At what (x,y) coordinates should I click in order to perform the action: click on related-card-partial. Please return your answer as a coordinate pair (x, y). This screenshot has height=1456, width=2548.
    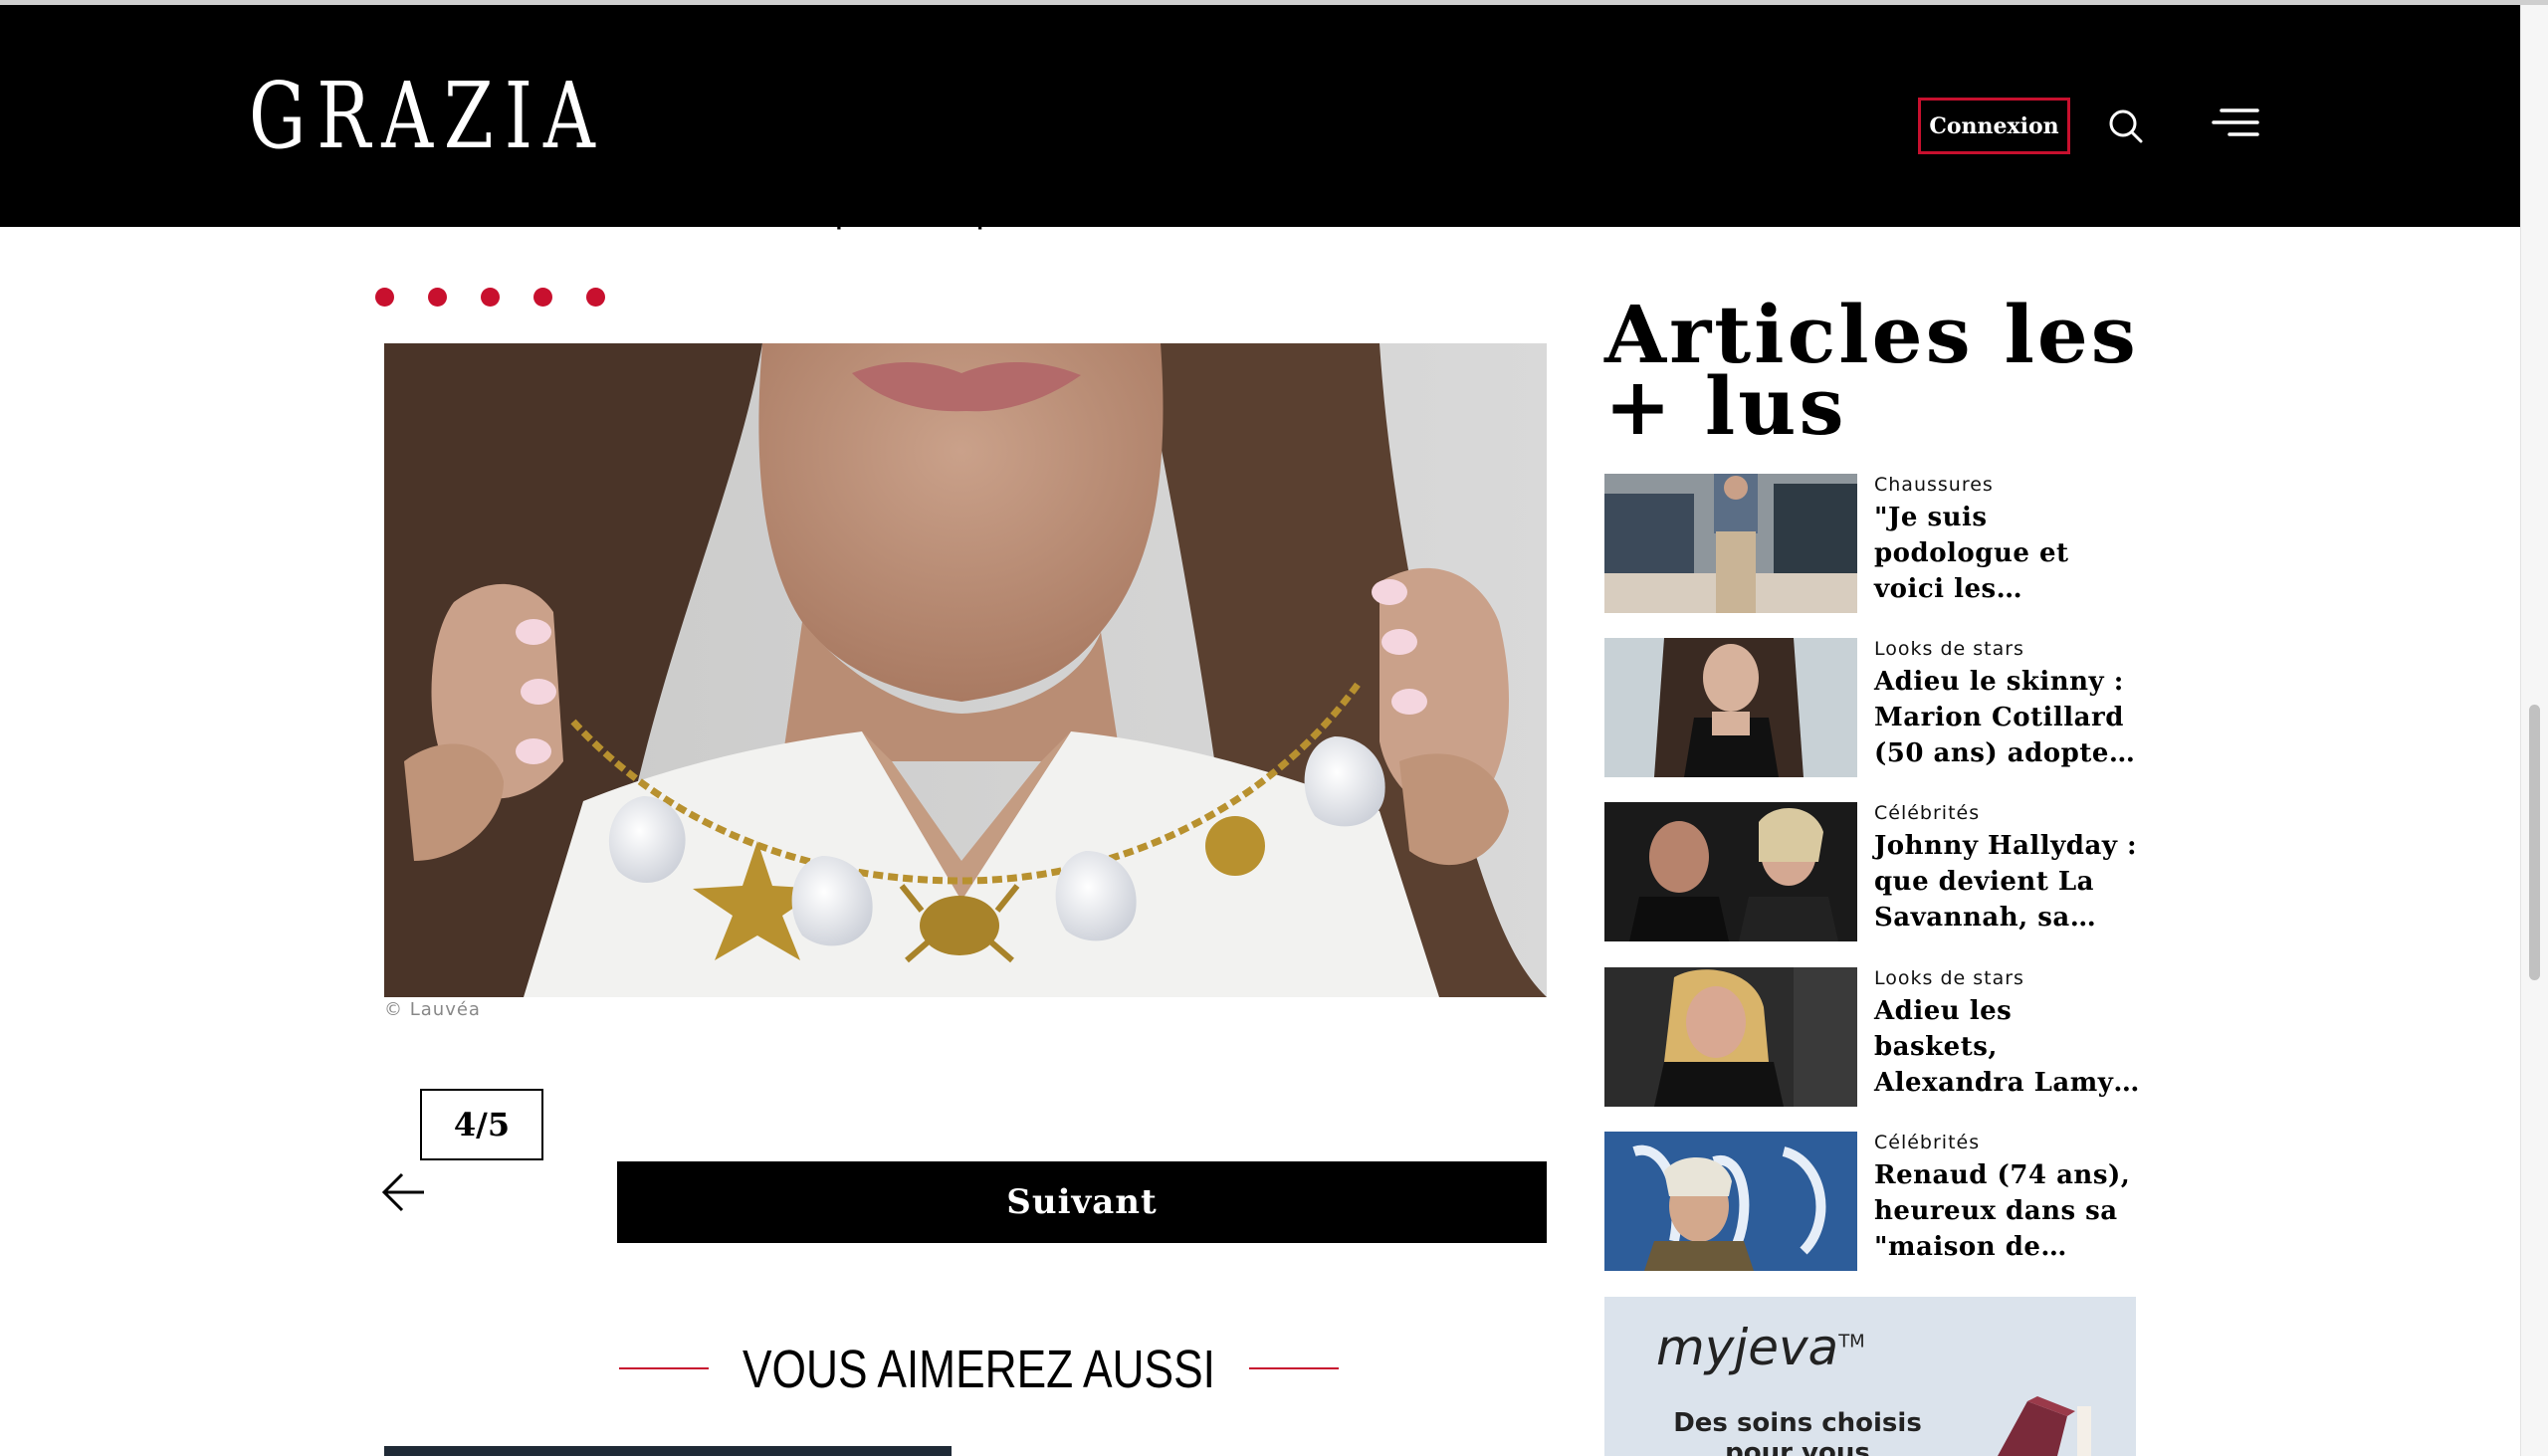
    Looking at the image, I should click on (668, 1451).